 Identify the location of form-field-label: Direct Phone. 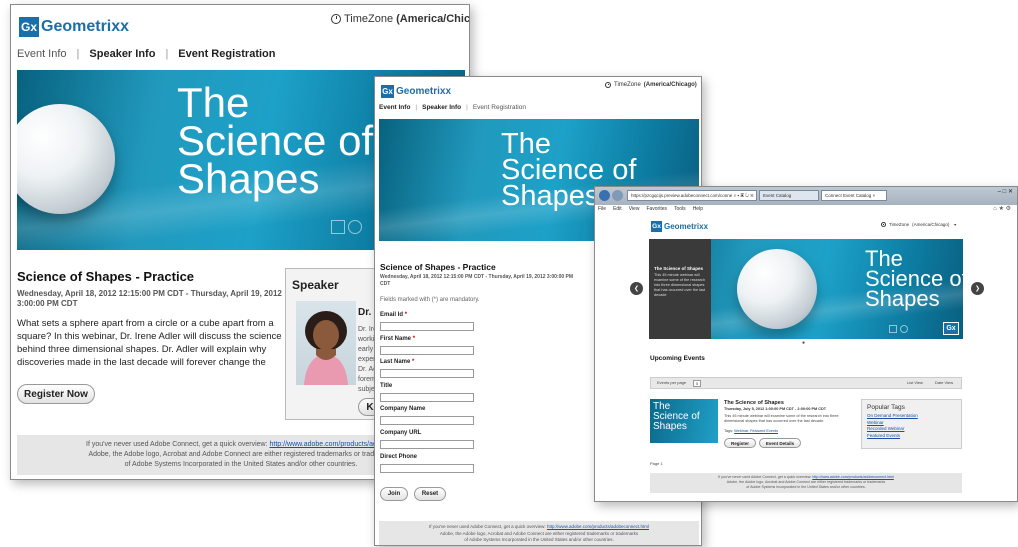
(399, 456).